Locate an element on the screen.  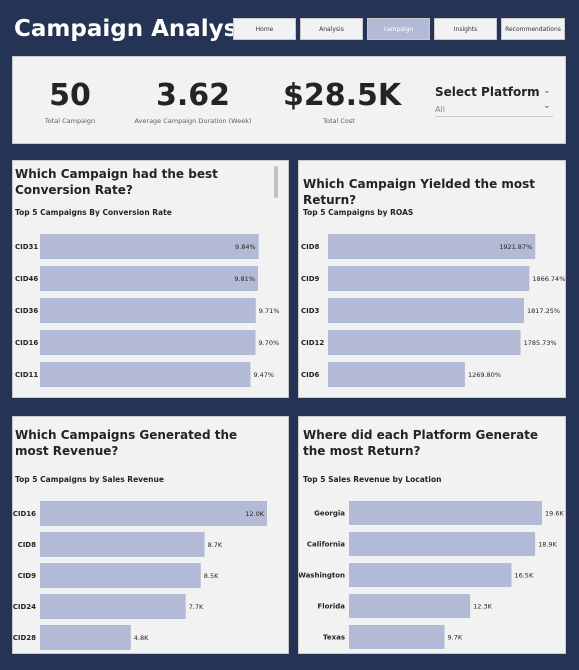
bar-texas is located at coordinates (397, 637).